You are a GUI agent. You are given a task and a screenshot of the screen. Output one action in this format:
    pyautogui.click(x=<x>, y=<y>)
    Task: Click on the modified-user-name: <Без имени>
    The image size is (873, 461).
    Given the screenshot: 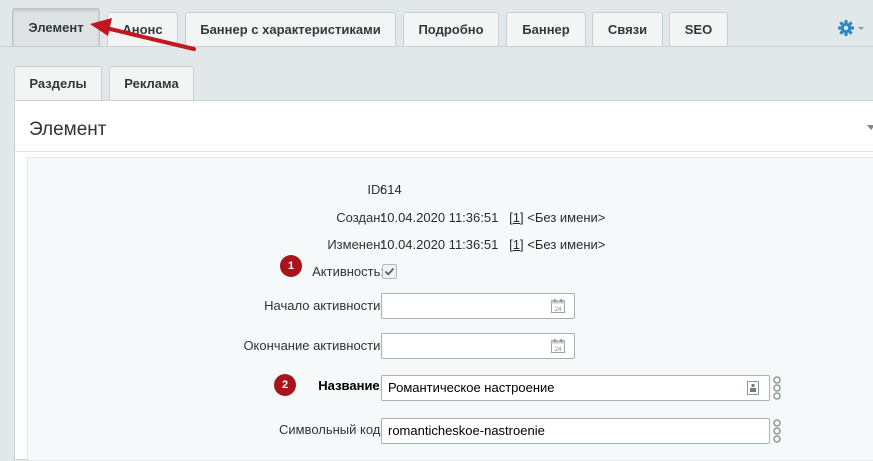 What is the action you would take?
    pyautogui.click(x=566, y=244)
    